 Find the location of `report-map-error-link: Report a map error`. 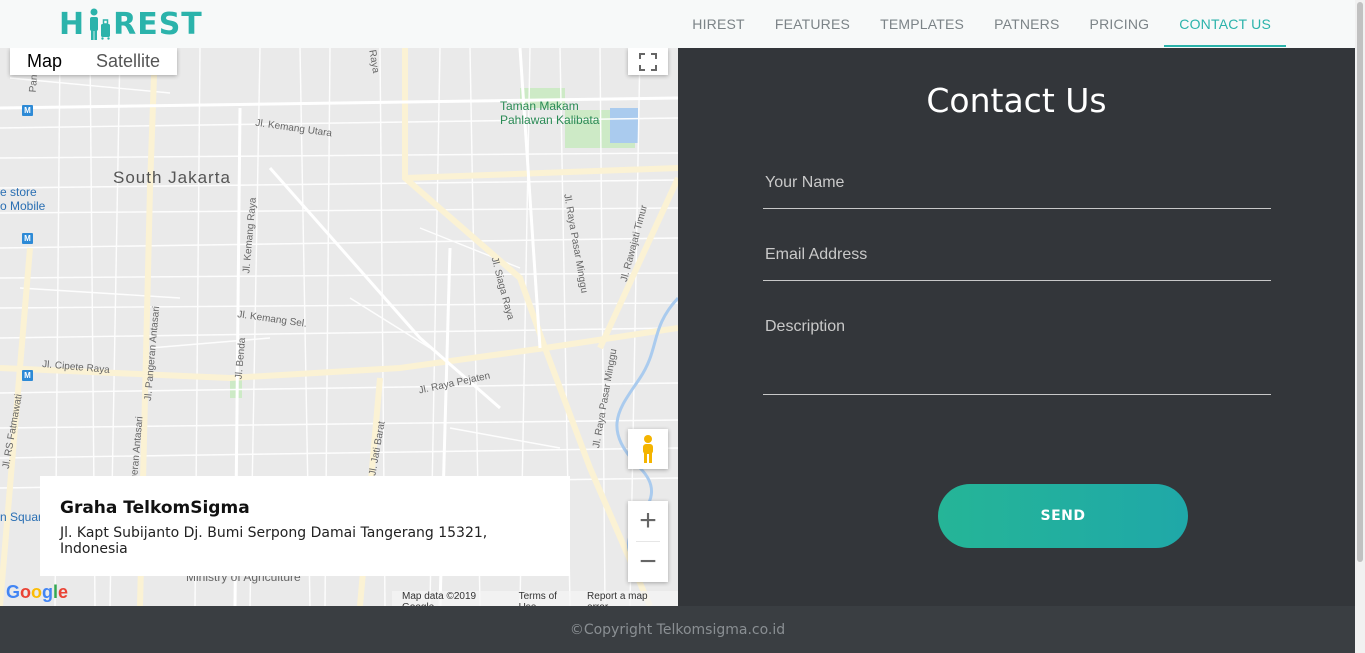

report-map-error-link: Report a map error is located at coordinates (627, 598).